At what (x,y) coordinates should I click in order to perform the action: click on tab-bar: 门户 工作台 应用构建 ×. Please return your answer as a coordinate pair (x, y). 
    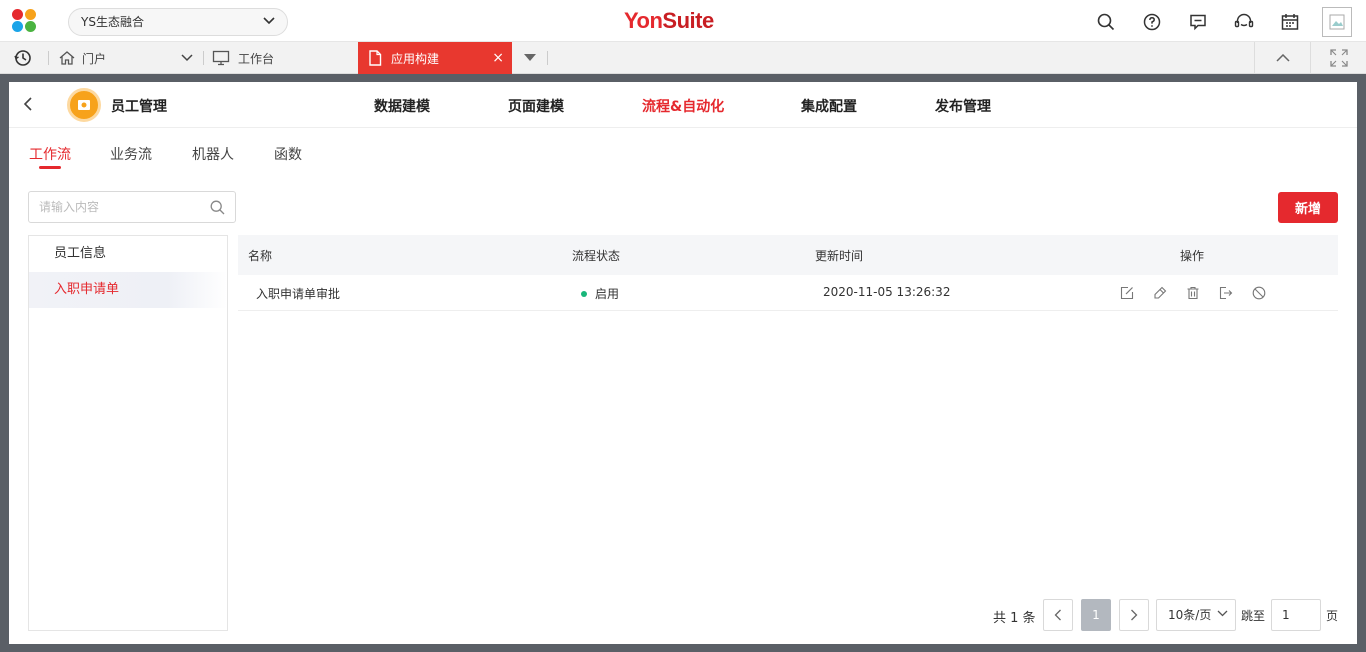
    Looking at the image, I should click on (683, 58).